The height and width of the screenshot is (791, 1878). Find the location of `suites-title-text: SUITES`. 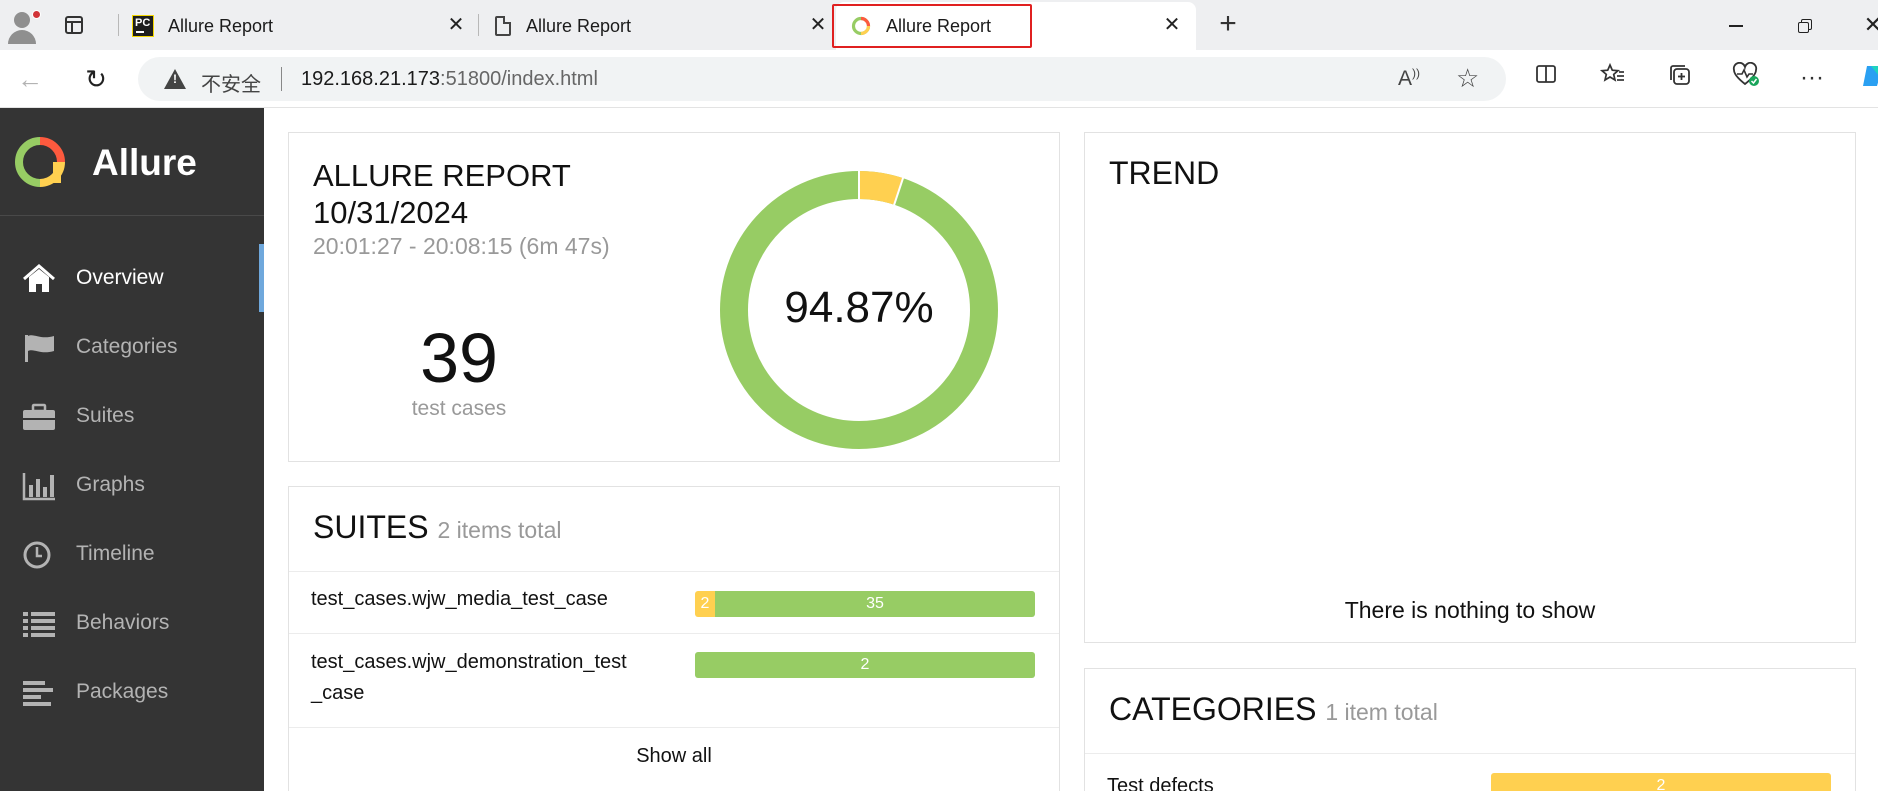

suites-title-text: SUITES is located at coordinates (371, 527).